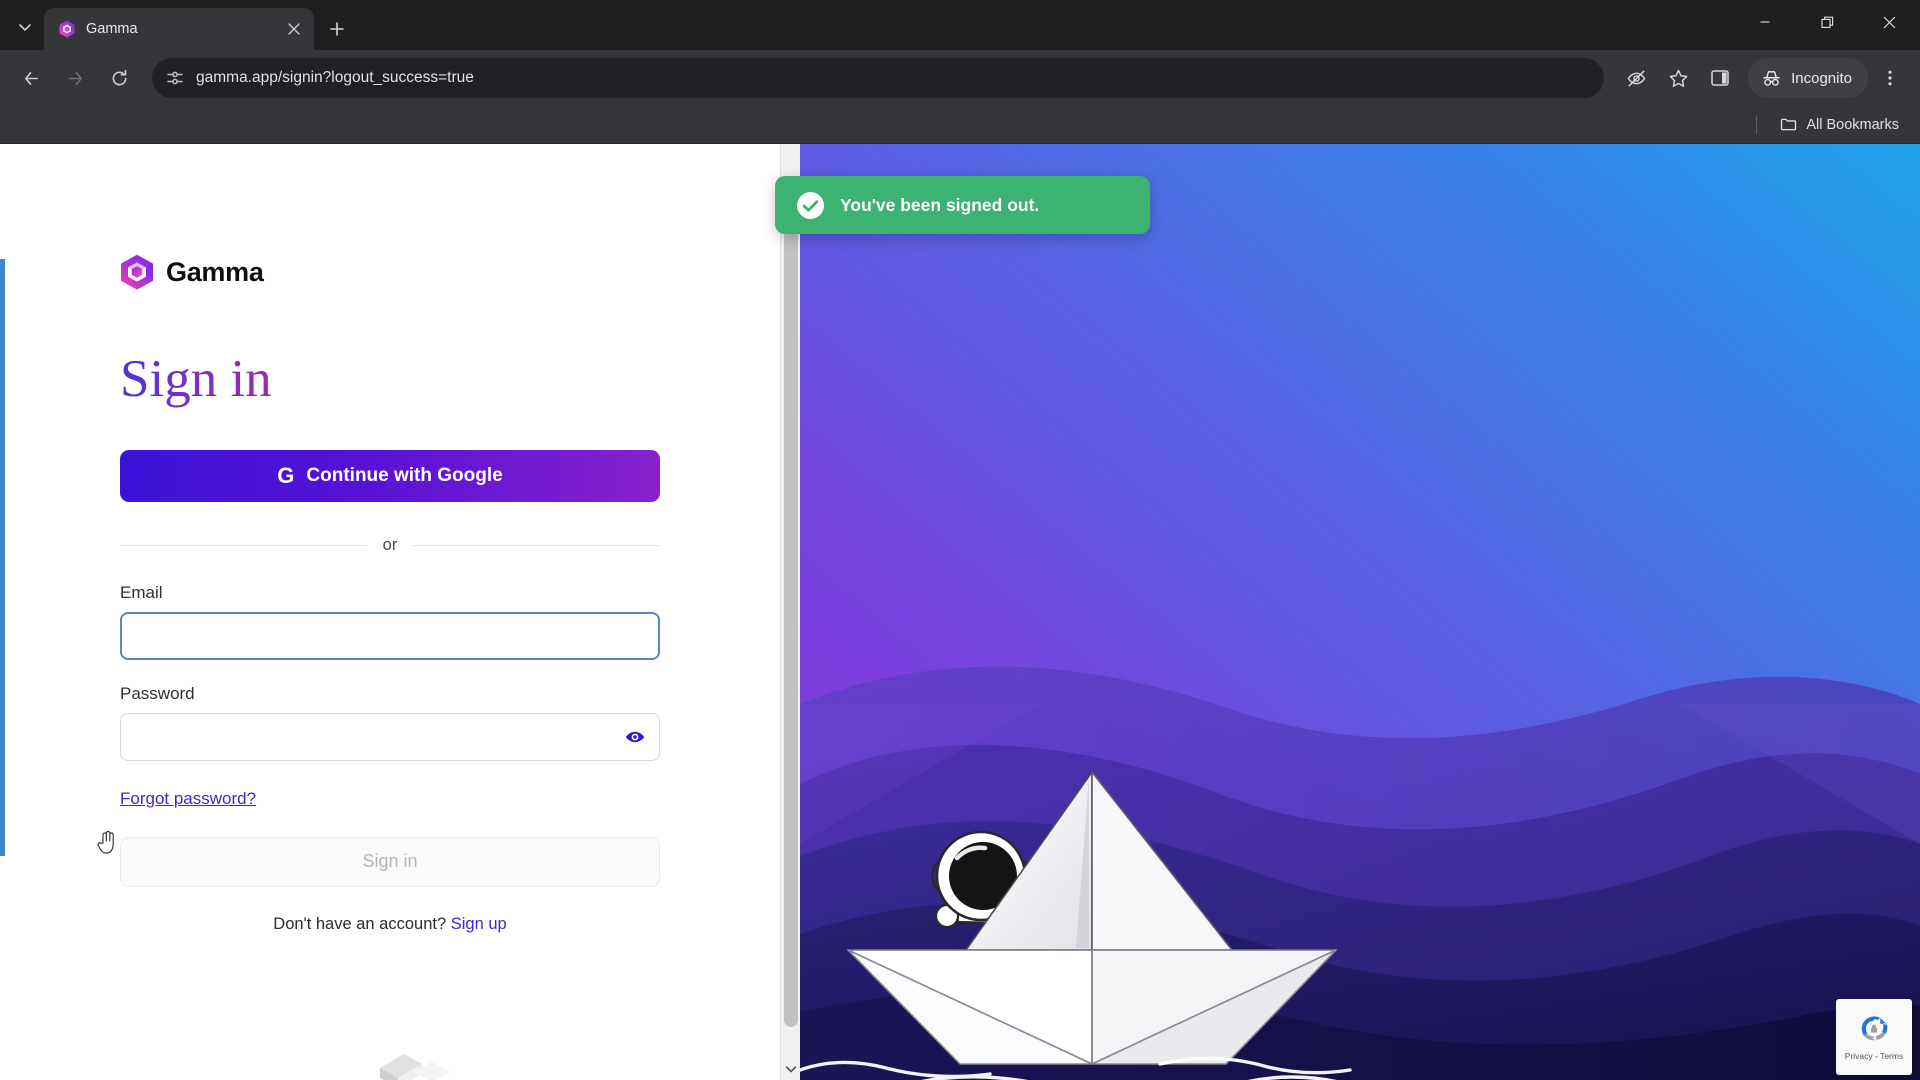 The width and height of the screenshot is (1920, 1080). I want to click on recaptcha-badge: Privacy - Terms, so click(1874, 1037).